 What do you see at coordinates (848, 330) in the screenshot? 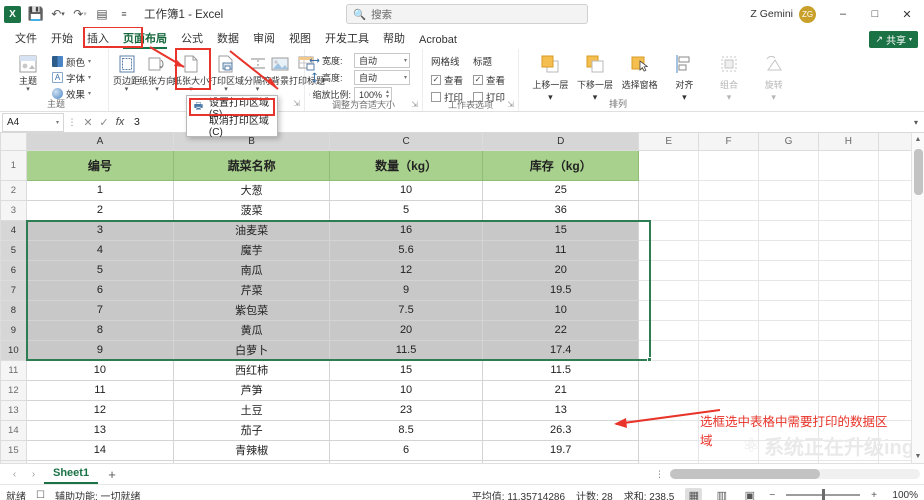
I see `cell-H9` at bounding box center [848, 330].